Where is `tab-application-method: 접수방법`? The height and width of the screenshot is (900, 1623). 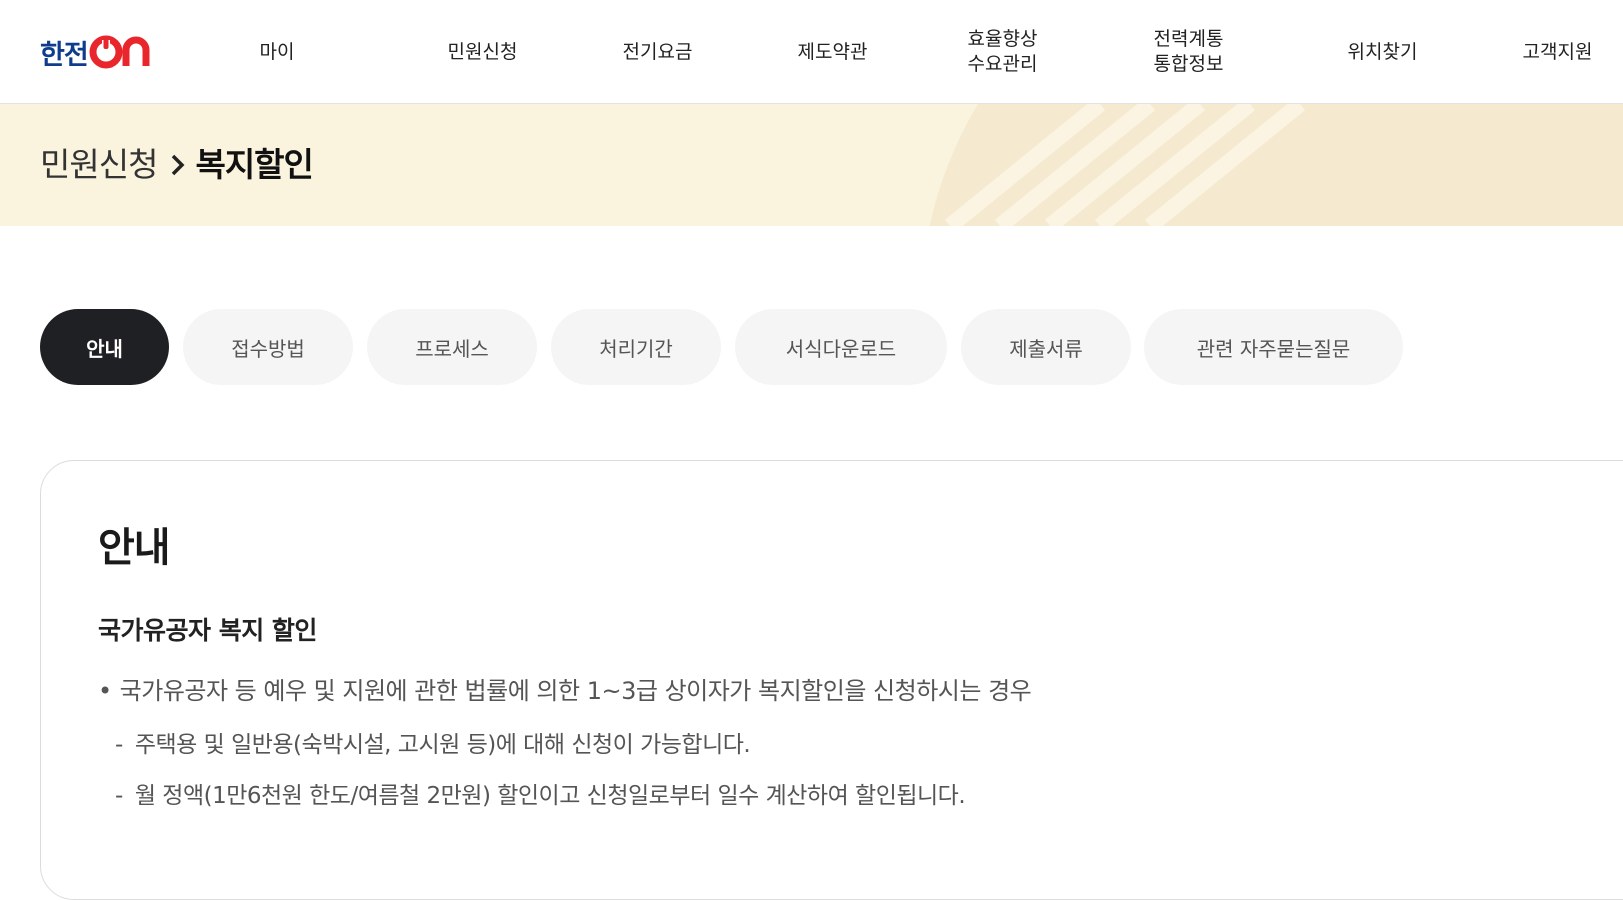 tab-application-method: 접수방법 is located at coordinates (268, 347).